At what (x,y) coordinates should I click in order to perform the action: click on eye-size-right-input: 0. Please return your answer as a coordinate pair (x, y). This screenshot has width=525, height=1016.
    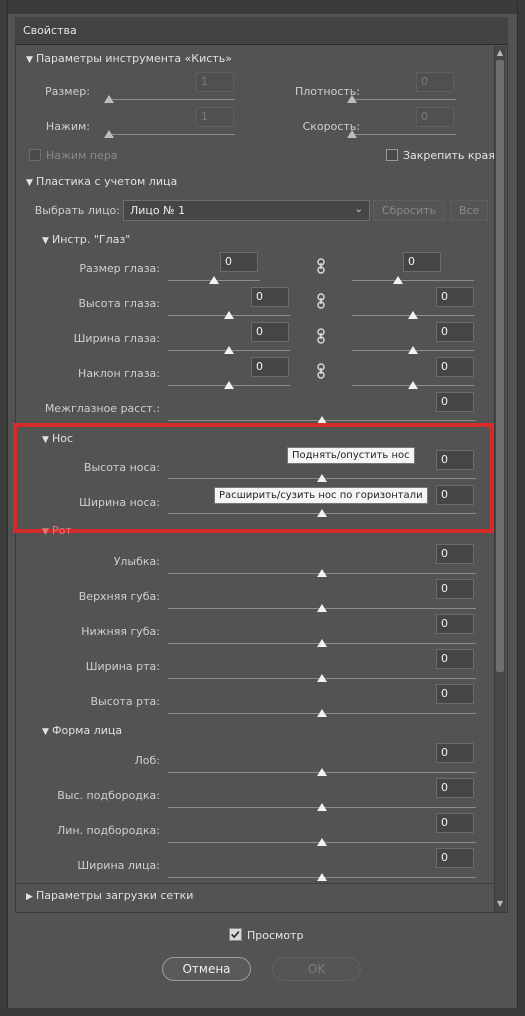
    Looking at the image, I should click on (422, 262).